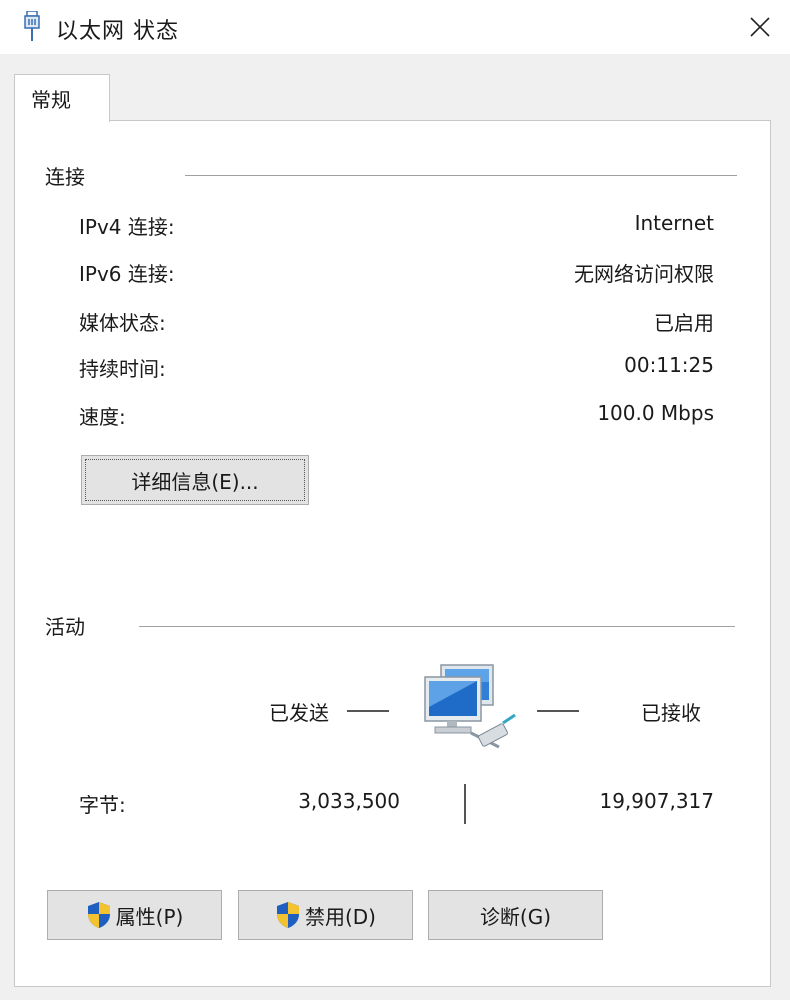 This screenshot has height=1000, width=790. I want to click on network-adapter-icon, so click(32, 25).